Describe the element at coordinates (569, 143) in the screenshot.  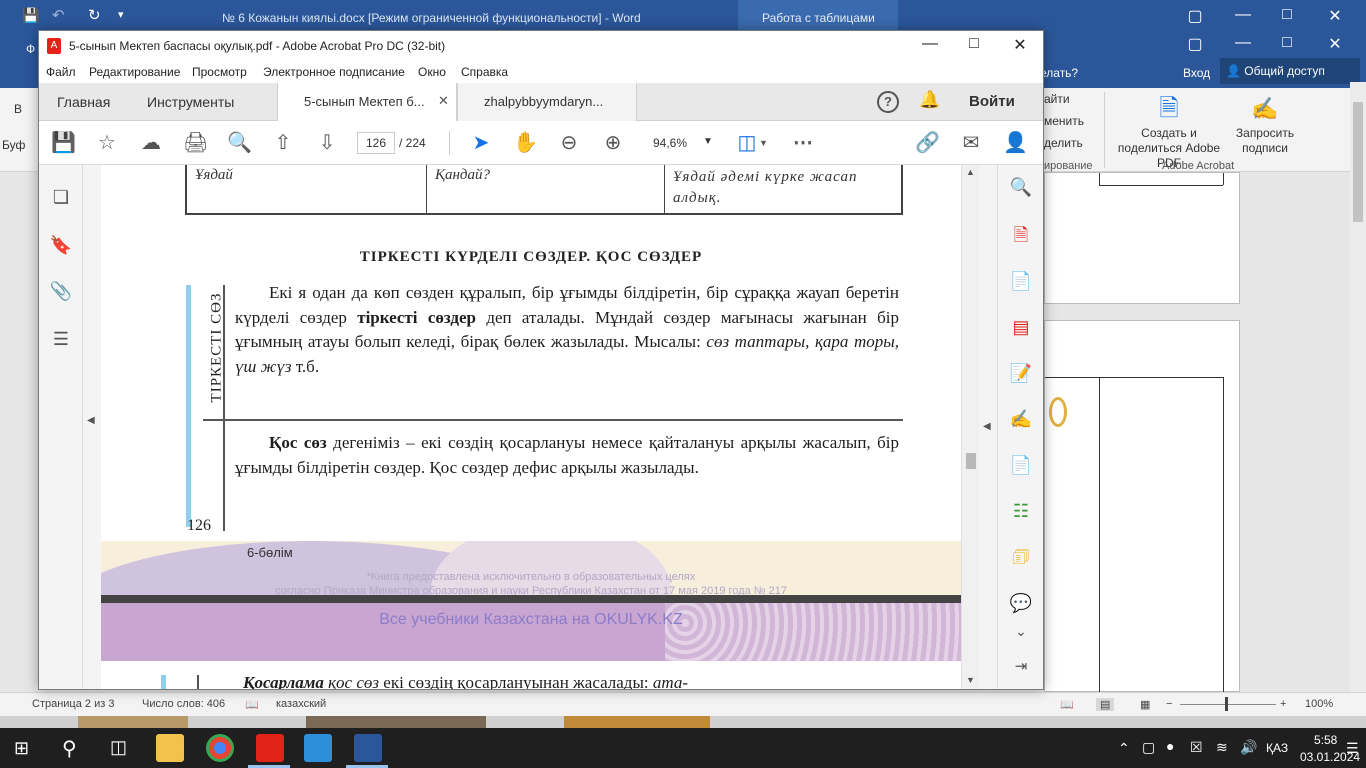
I see `zoom-out-icon: ⊖` at that location.